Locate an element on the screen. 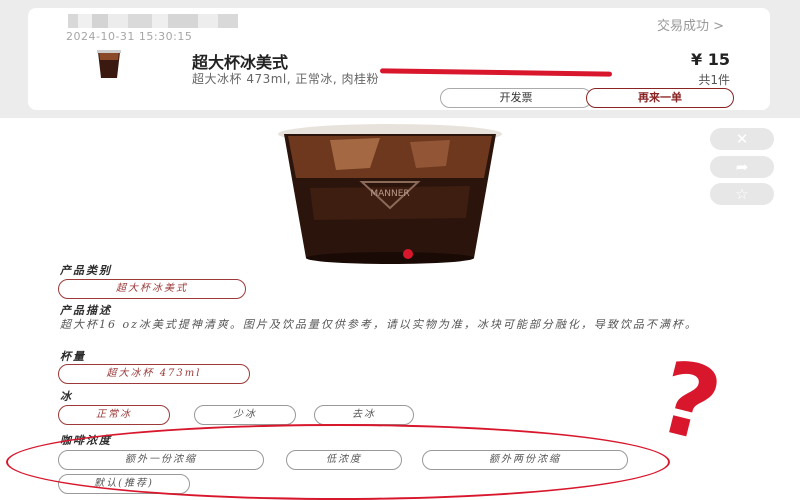 The width and height of the screenshot is (800, 500). share-icon: ➦ is located at coordinates (742, 167).